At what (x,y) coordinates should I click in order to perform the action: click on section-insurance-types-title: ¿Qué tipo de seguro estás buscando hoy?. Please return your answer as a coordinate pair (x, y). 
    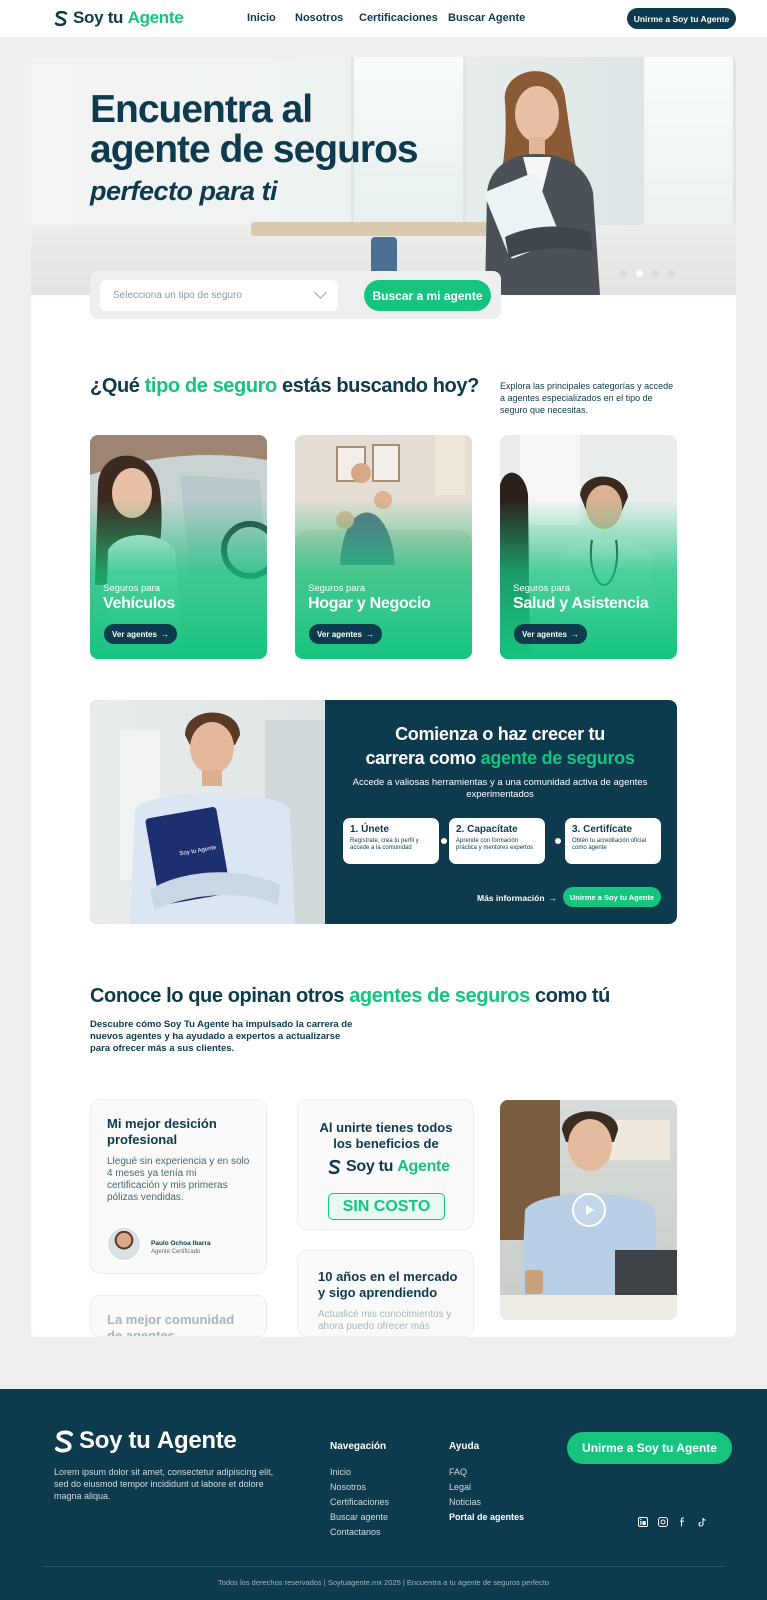
    Looking at the image, I should click on (284, 386).